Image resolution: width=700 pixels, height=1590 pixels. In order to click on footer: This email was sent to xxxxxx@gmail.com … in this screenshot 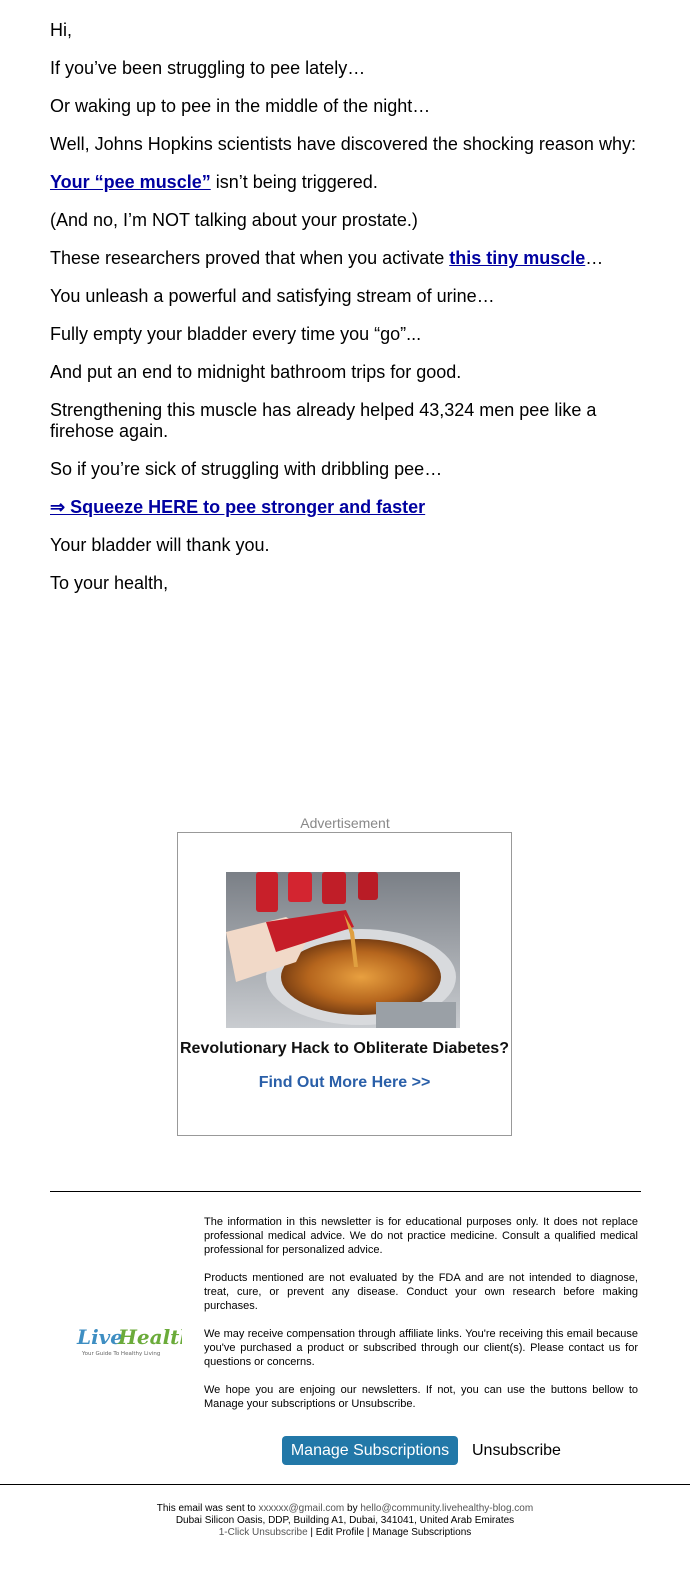, I will do `click(345, 1521)`.